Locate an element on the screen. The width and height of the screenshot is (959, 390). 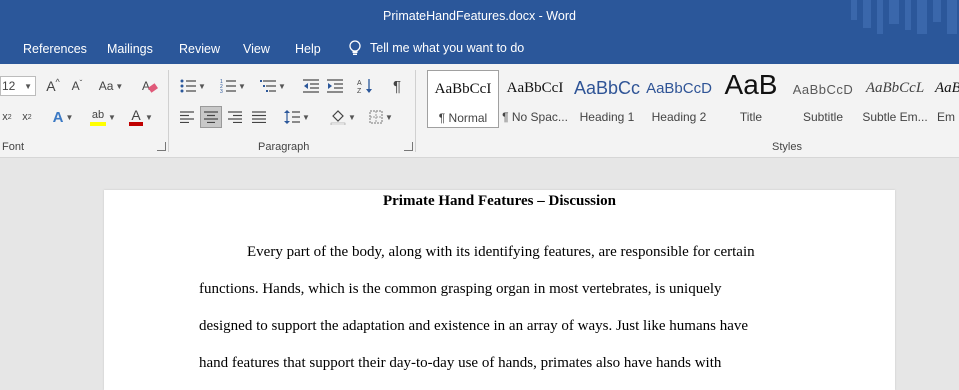
style-name: Subtitle is located at coordinates (823, 117).